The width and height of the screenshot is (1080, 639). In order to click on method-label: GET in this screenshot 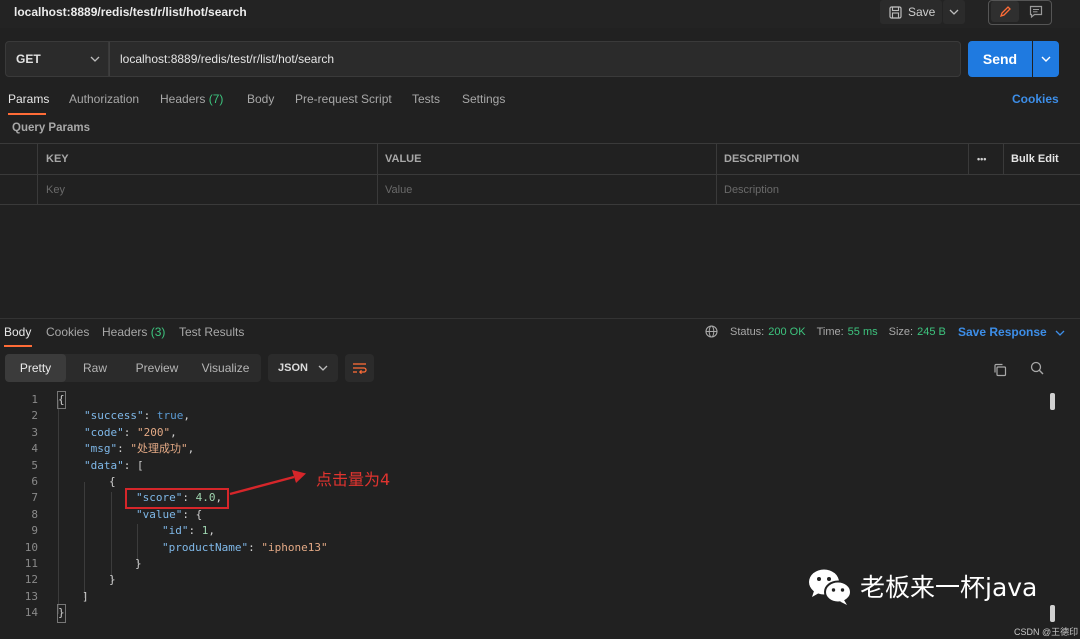, I will do `click(28, 59)`.